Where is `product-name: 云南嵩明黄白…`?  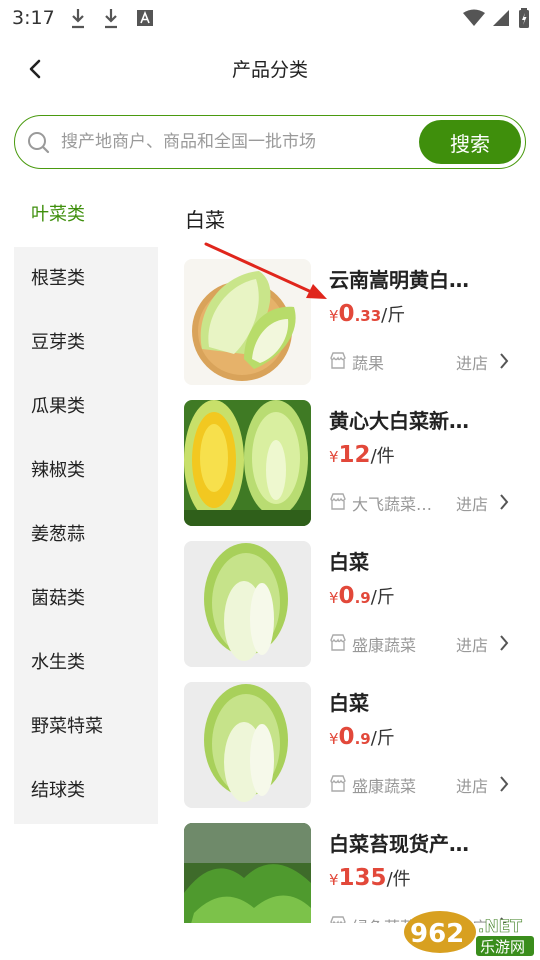 product-name: 云南嵩明黄白… is located at coordinates (399, 280).